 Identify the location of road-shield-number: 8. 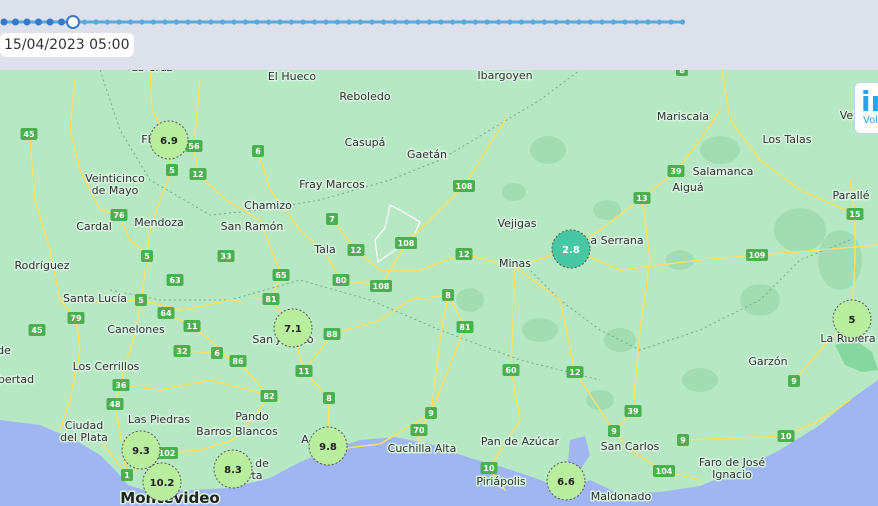
(329, 398).